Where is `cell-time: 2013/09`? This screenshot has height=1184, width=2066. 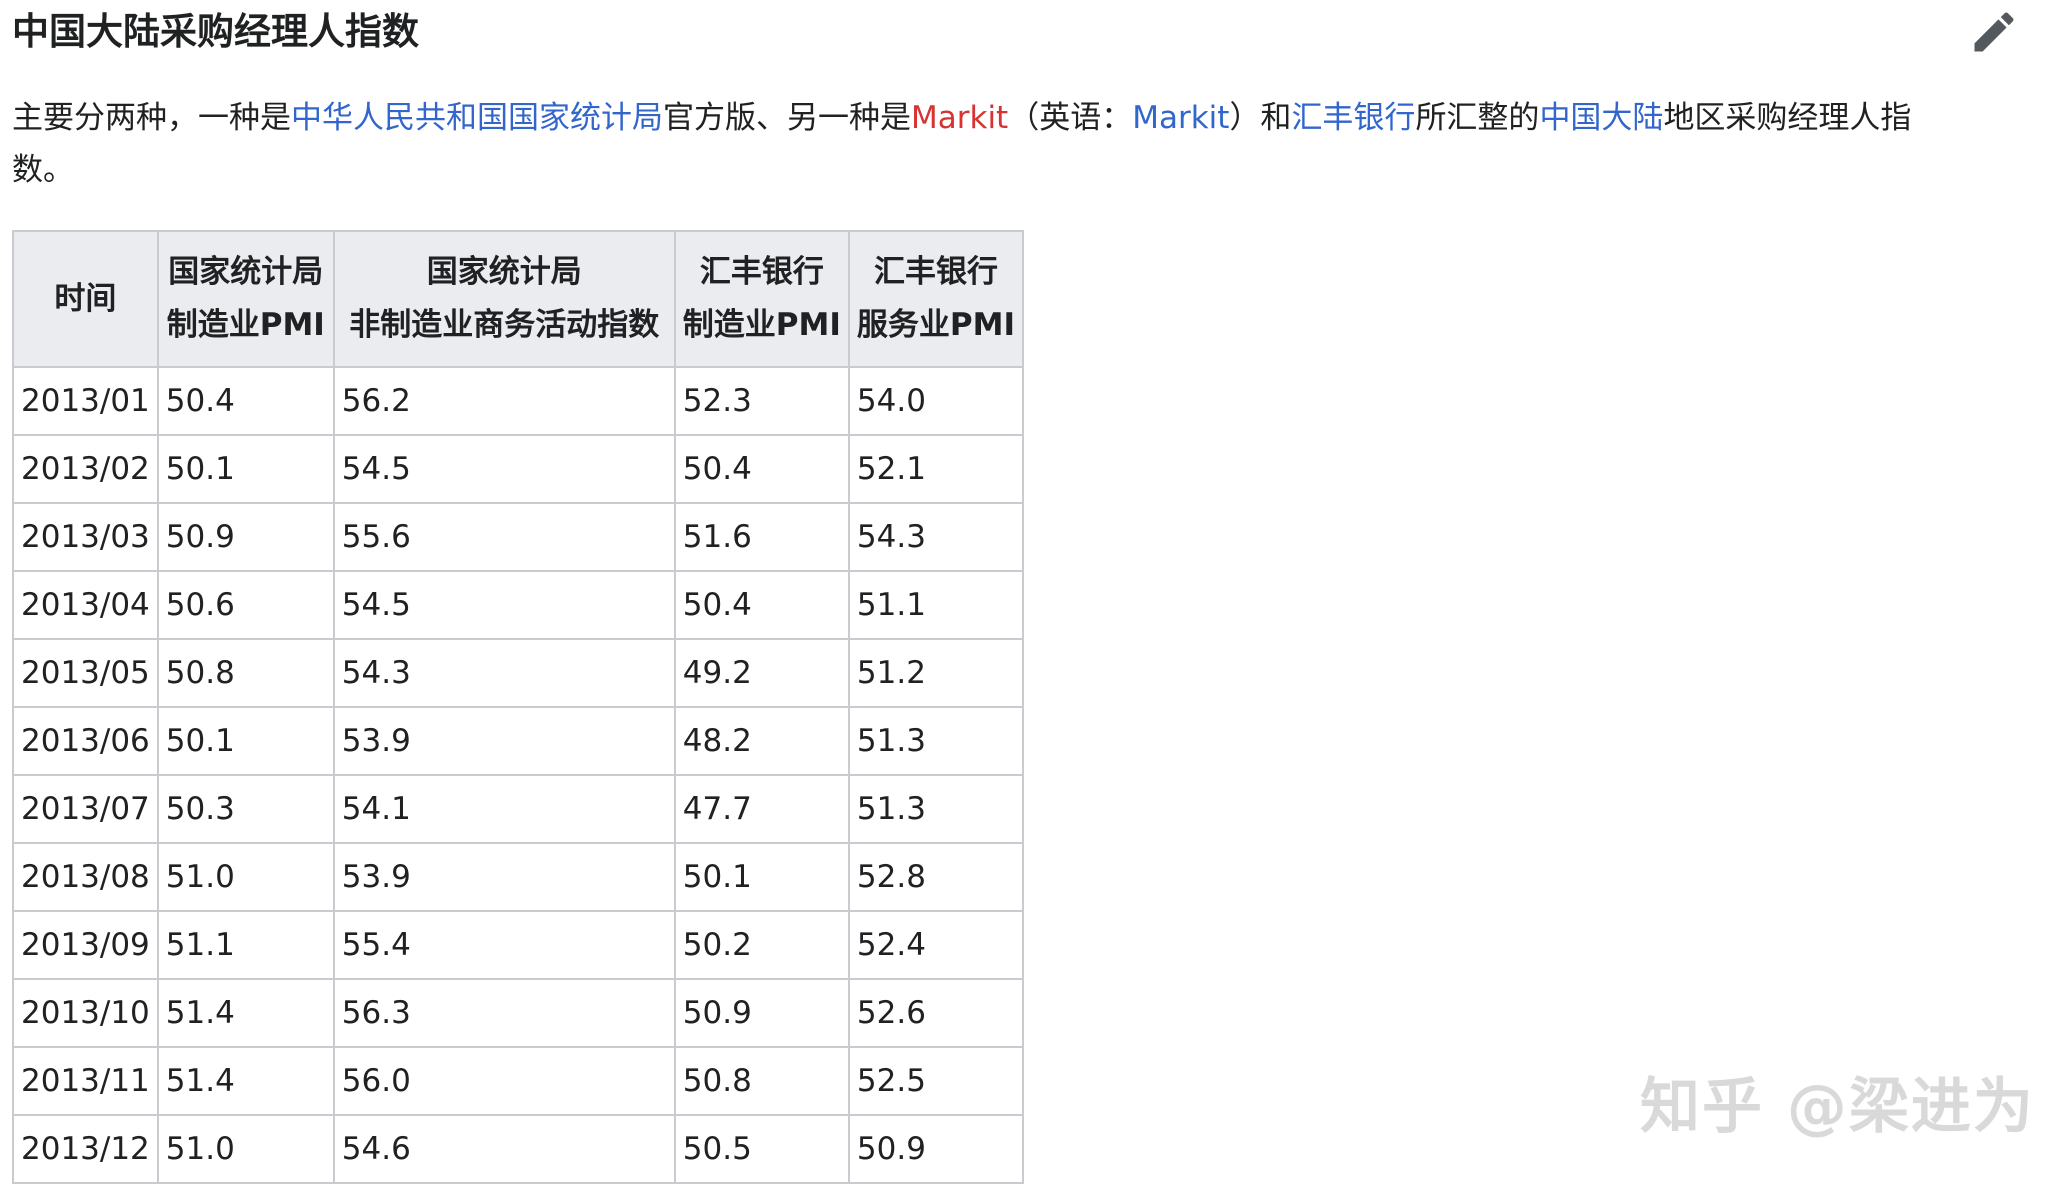
cell-time: 2013/09 is located at coordinates (85, 945).